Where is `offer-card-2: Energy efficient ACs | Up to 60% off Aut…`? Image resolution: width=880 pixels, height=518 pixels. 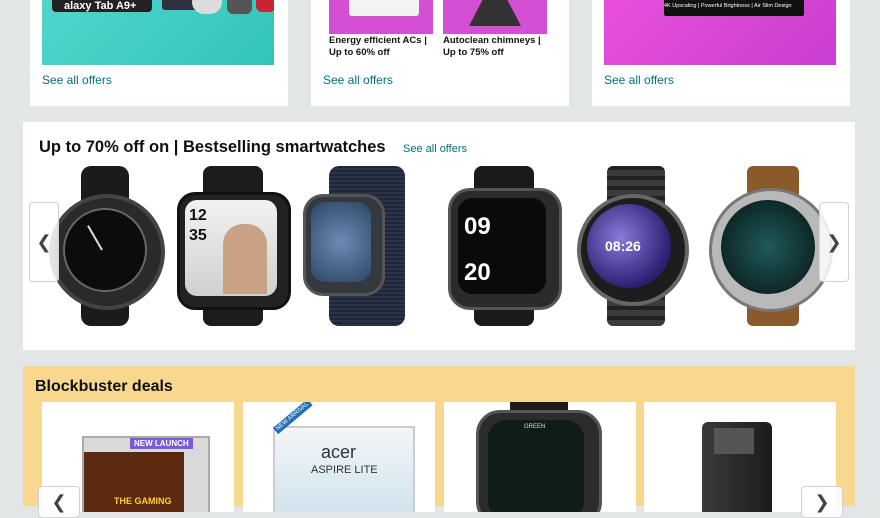
offer-card-2: Energy efficient ACs | Up to 60% off Aut… is located at coordinates (440, 53).